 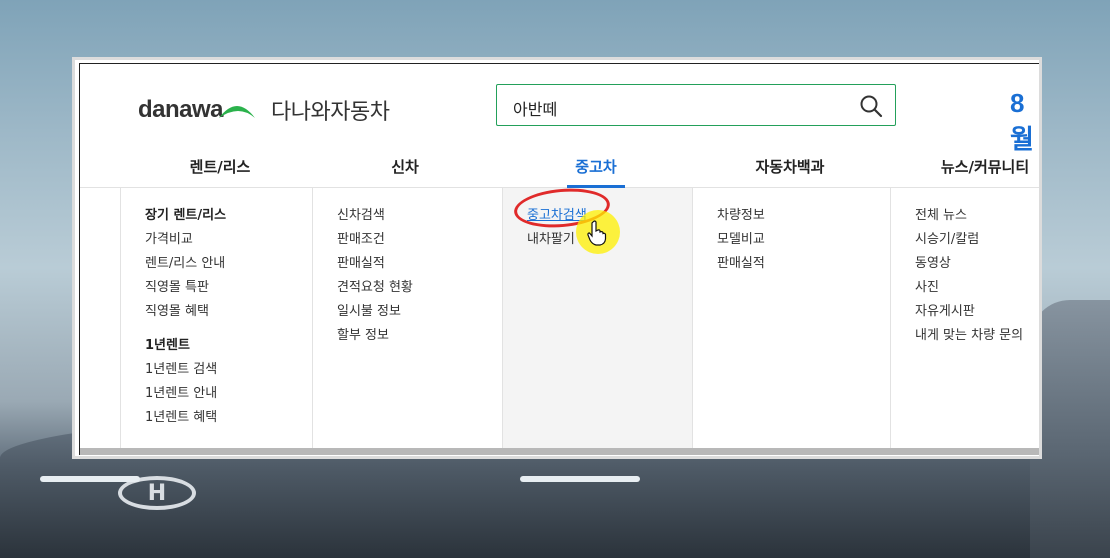 I want to click on menu-link: 시승기/칼럼, so click(x=977, y=240).